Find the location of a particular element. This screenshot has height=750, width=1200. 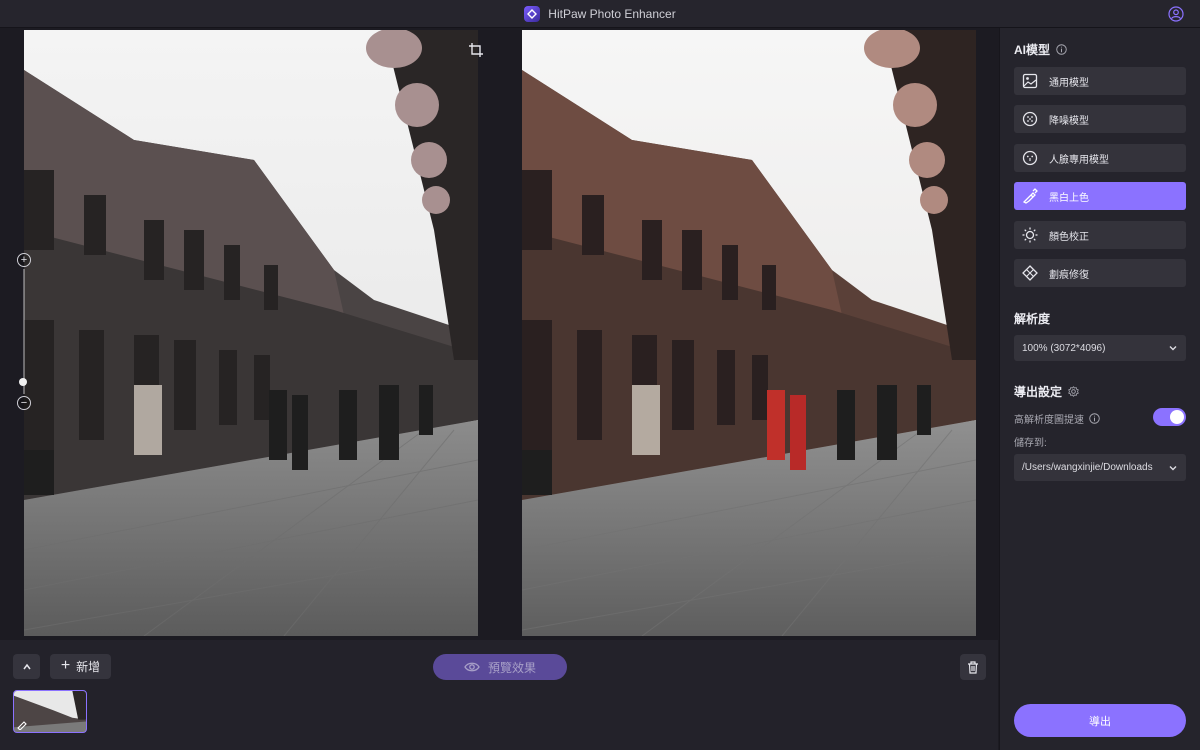

zoom-slider-handle is located at coordinates (23, 382).